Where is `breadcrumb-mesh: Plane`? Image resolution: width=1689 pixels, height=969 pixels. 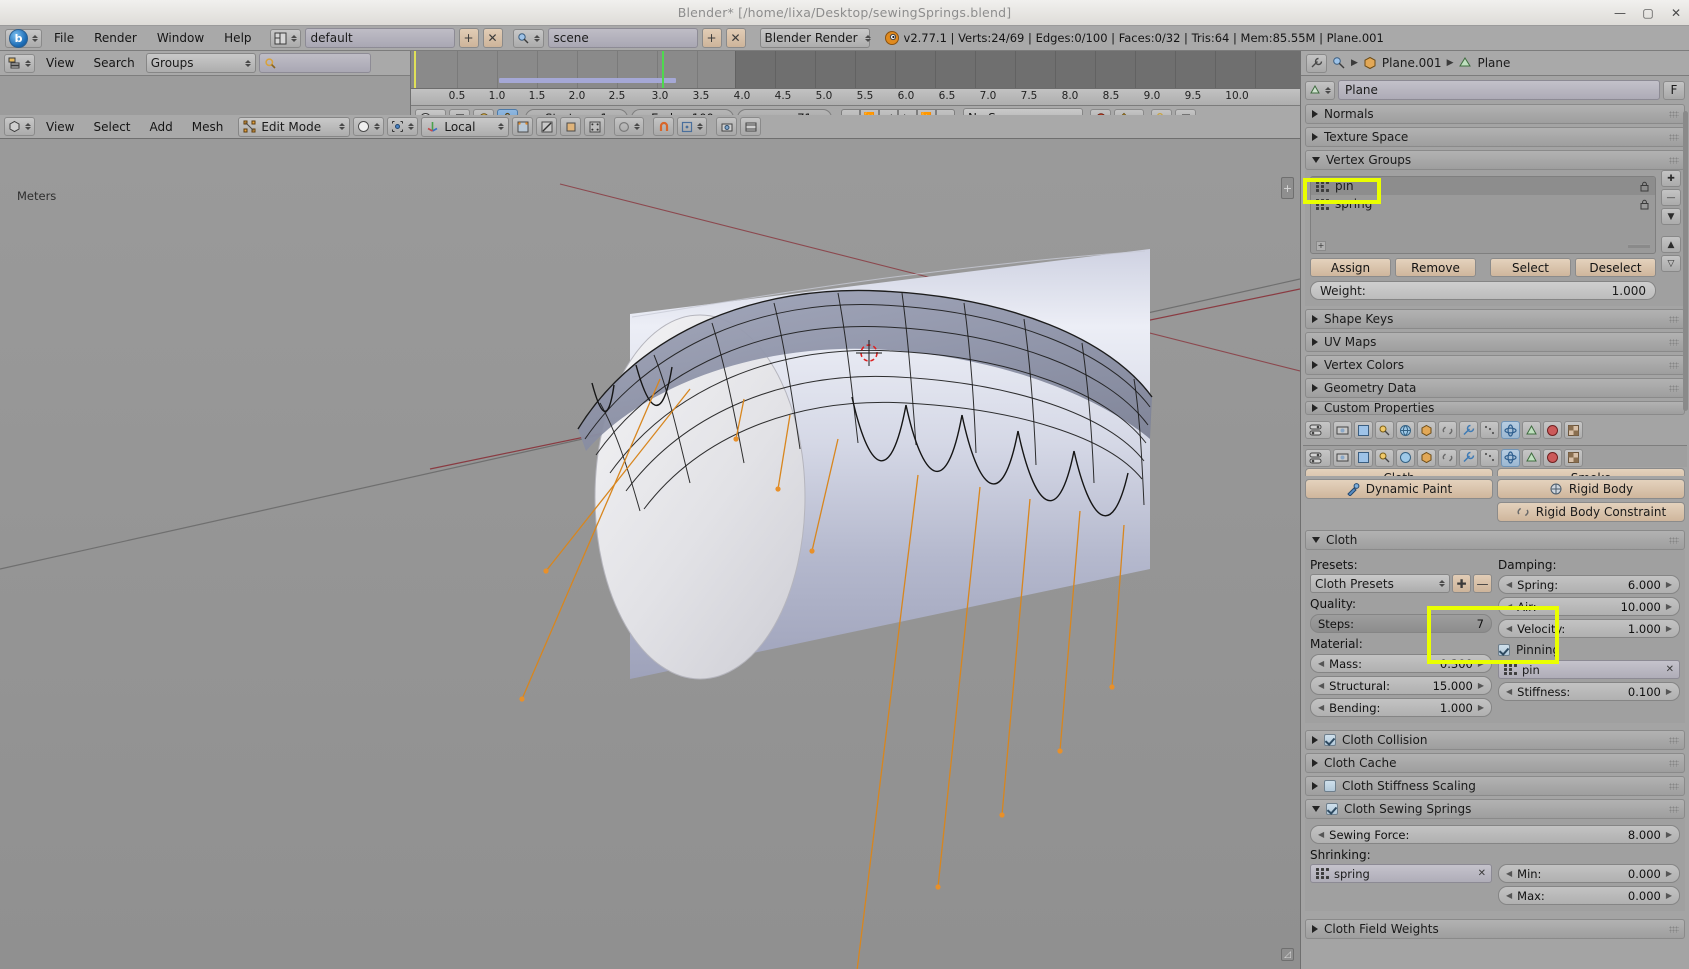 breadcrumb-mesh: Plane is located at coordinates (1493, 63).